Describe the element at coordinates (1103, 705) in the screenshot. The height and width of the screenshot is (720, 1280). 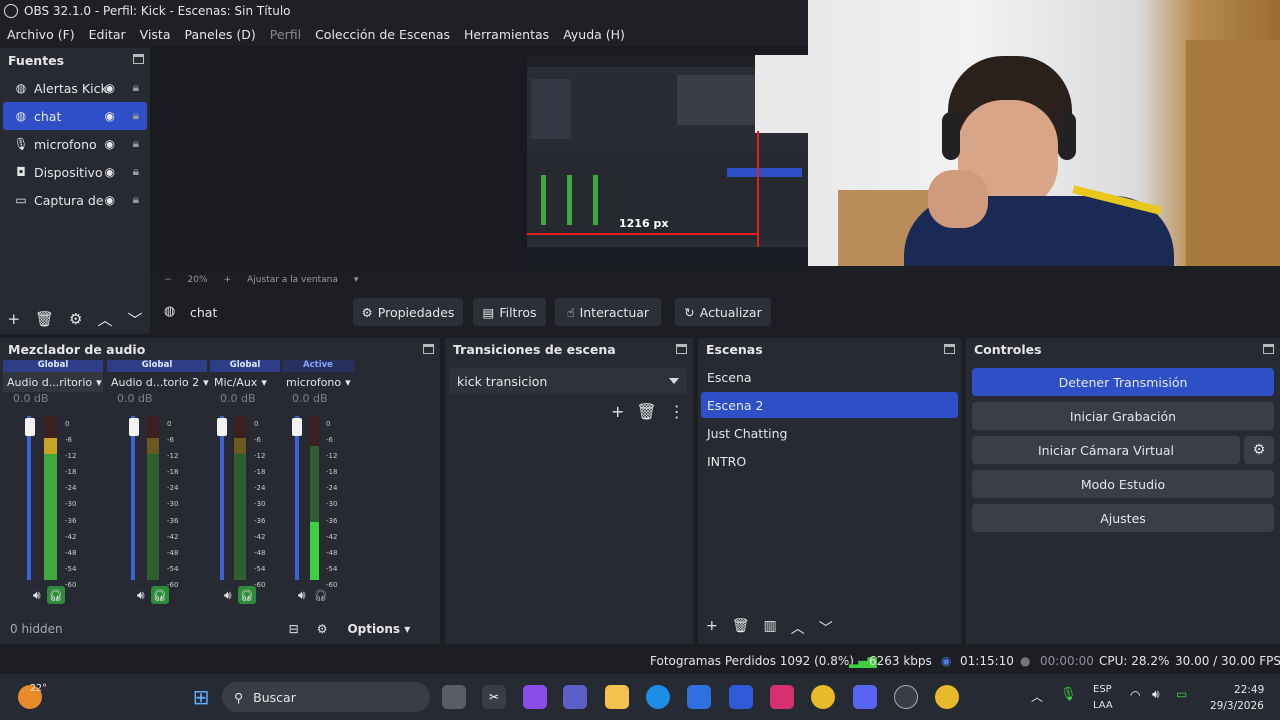
I see `language-bottom: LAA` at that location.